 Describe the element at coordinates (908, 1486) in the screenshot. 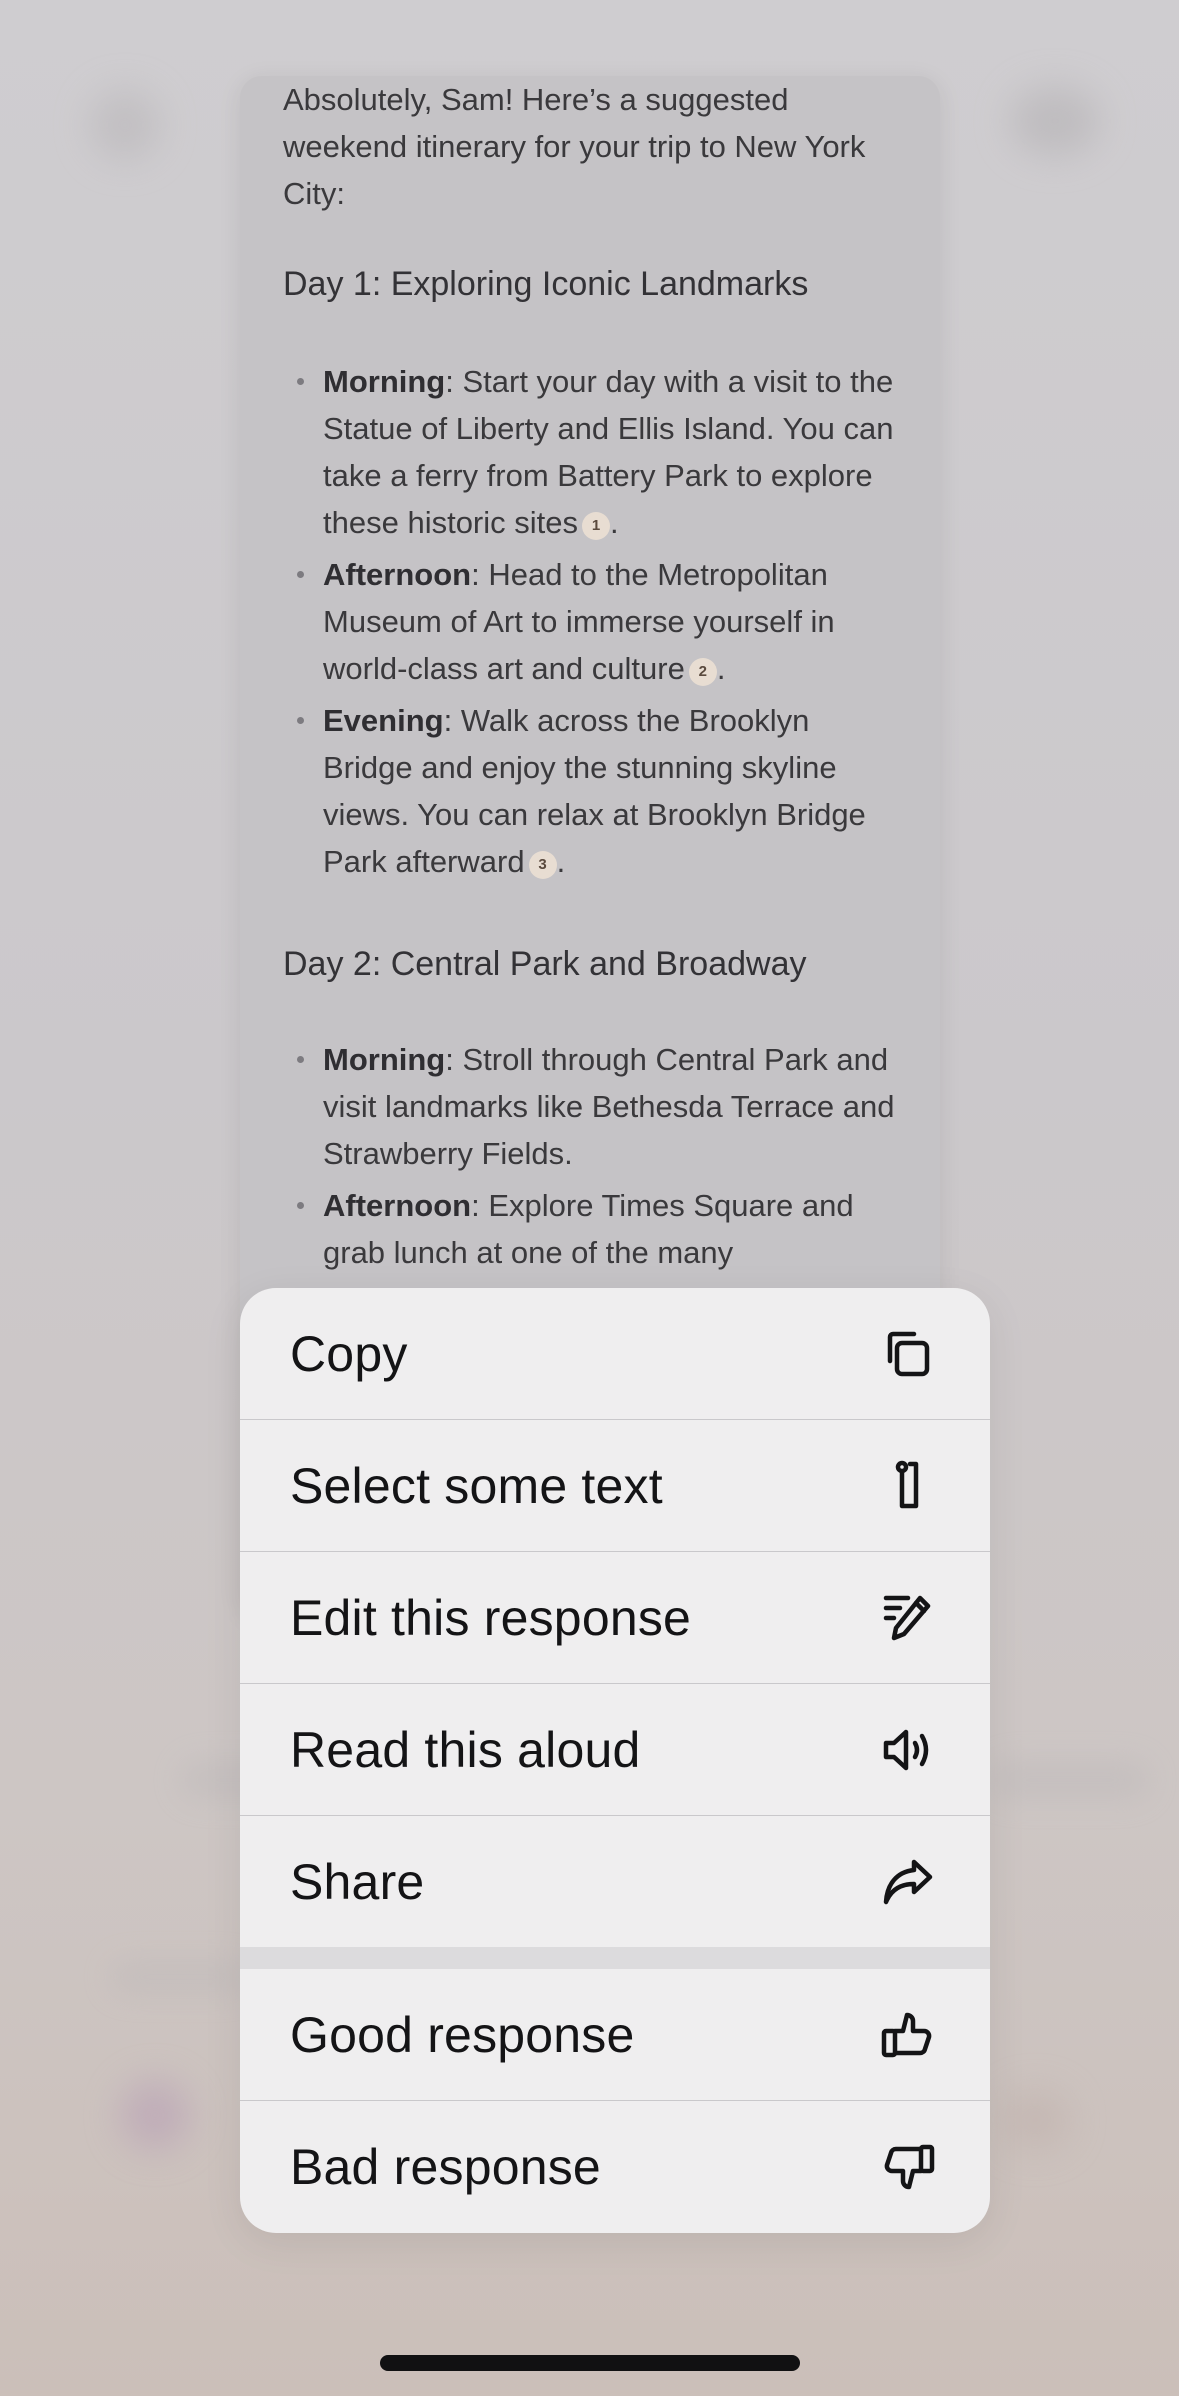

I see `select-text-icon` at that location.